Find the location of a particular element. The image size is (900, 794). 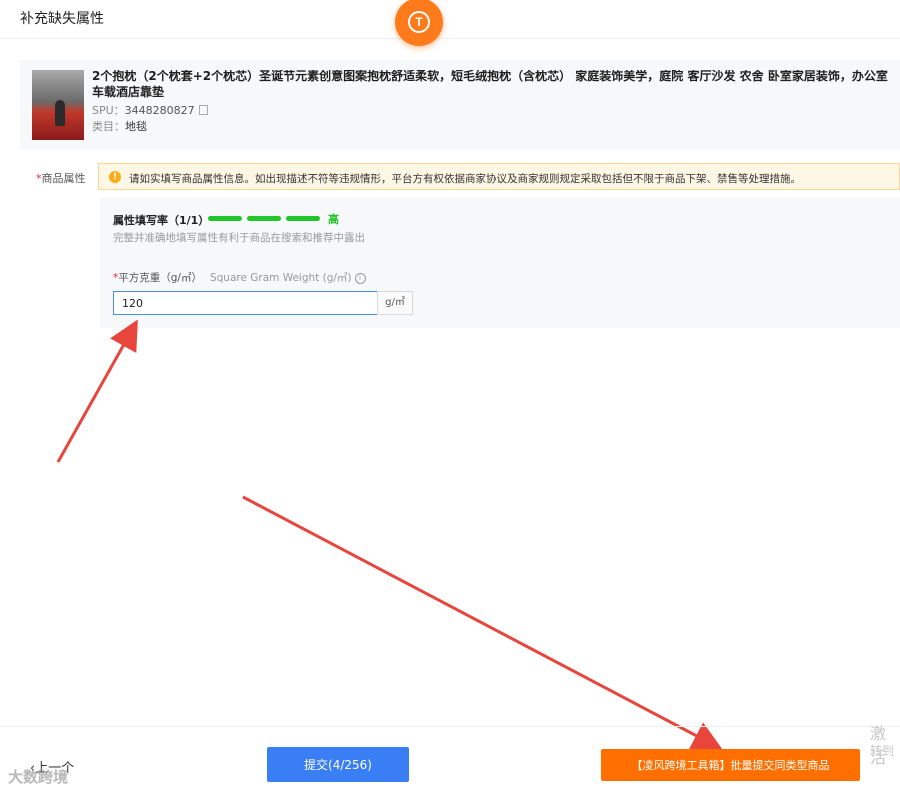

square-gram-weight-label: *平方克重（g/㎡） Square Gram Weight (g/㎡) i is located at coordinates (239, 277).